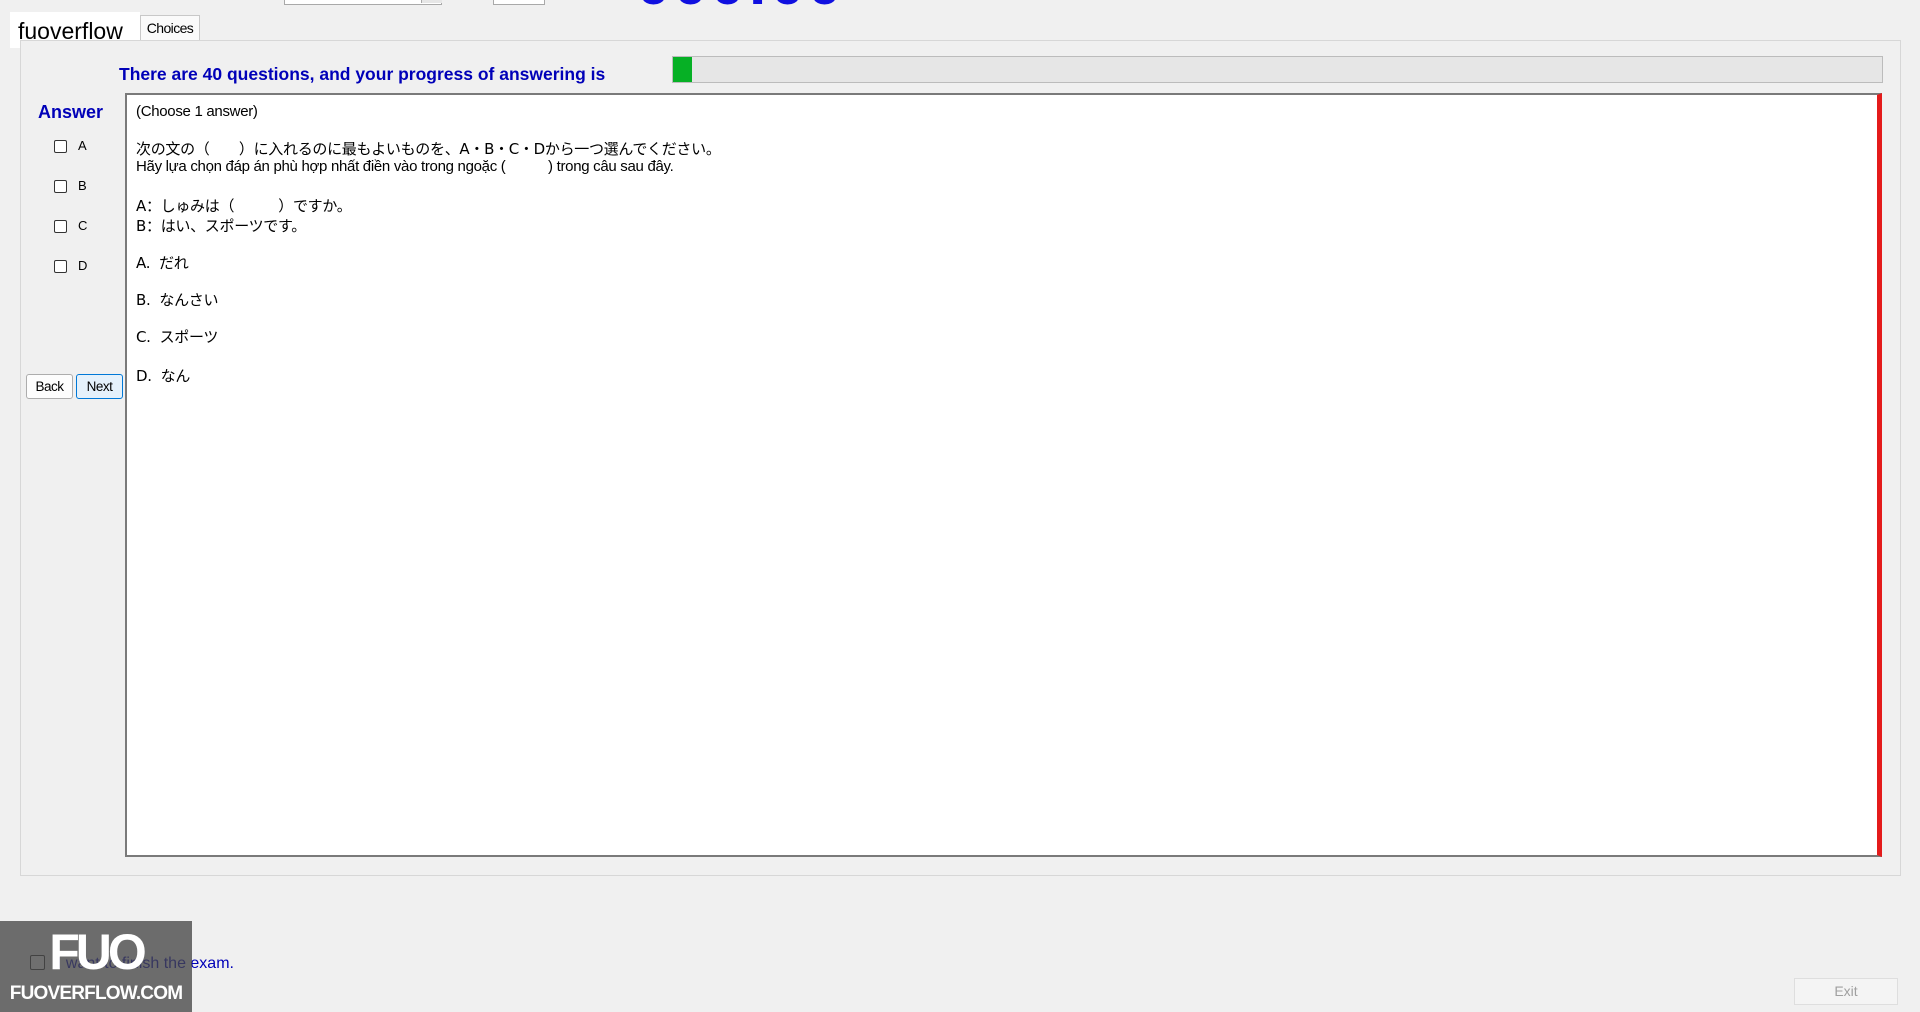  I want to click on next-button: Next, so click(99, 386).